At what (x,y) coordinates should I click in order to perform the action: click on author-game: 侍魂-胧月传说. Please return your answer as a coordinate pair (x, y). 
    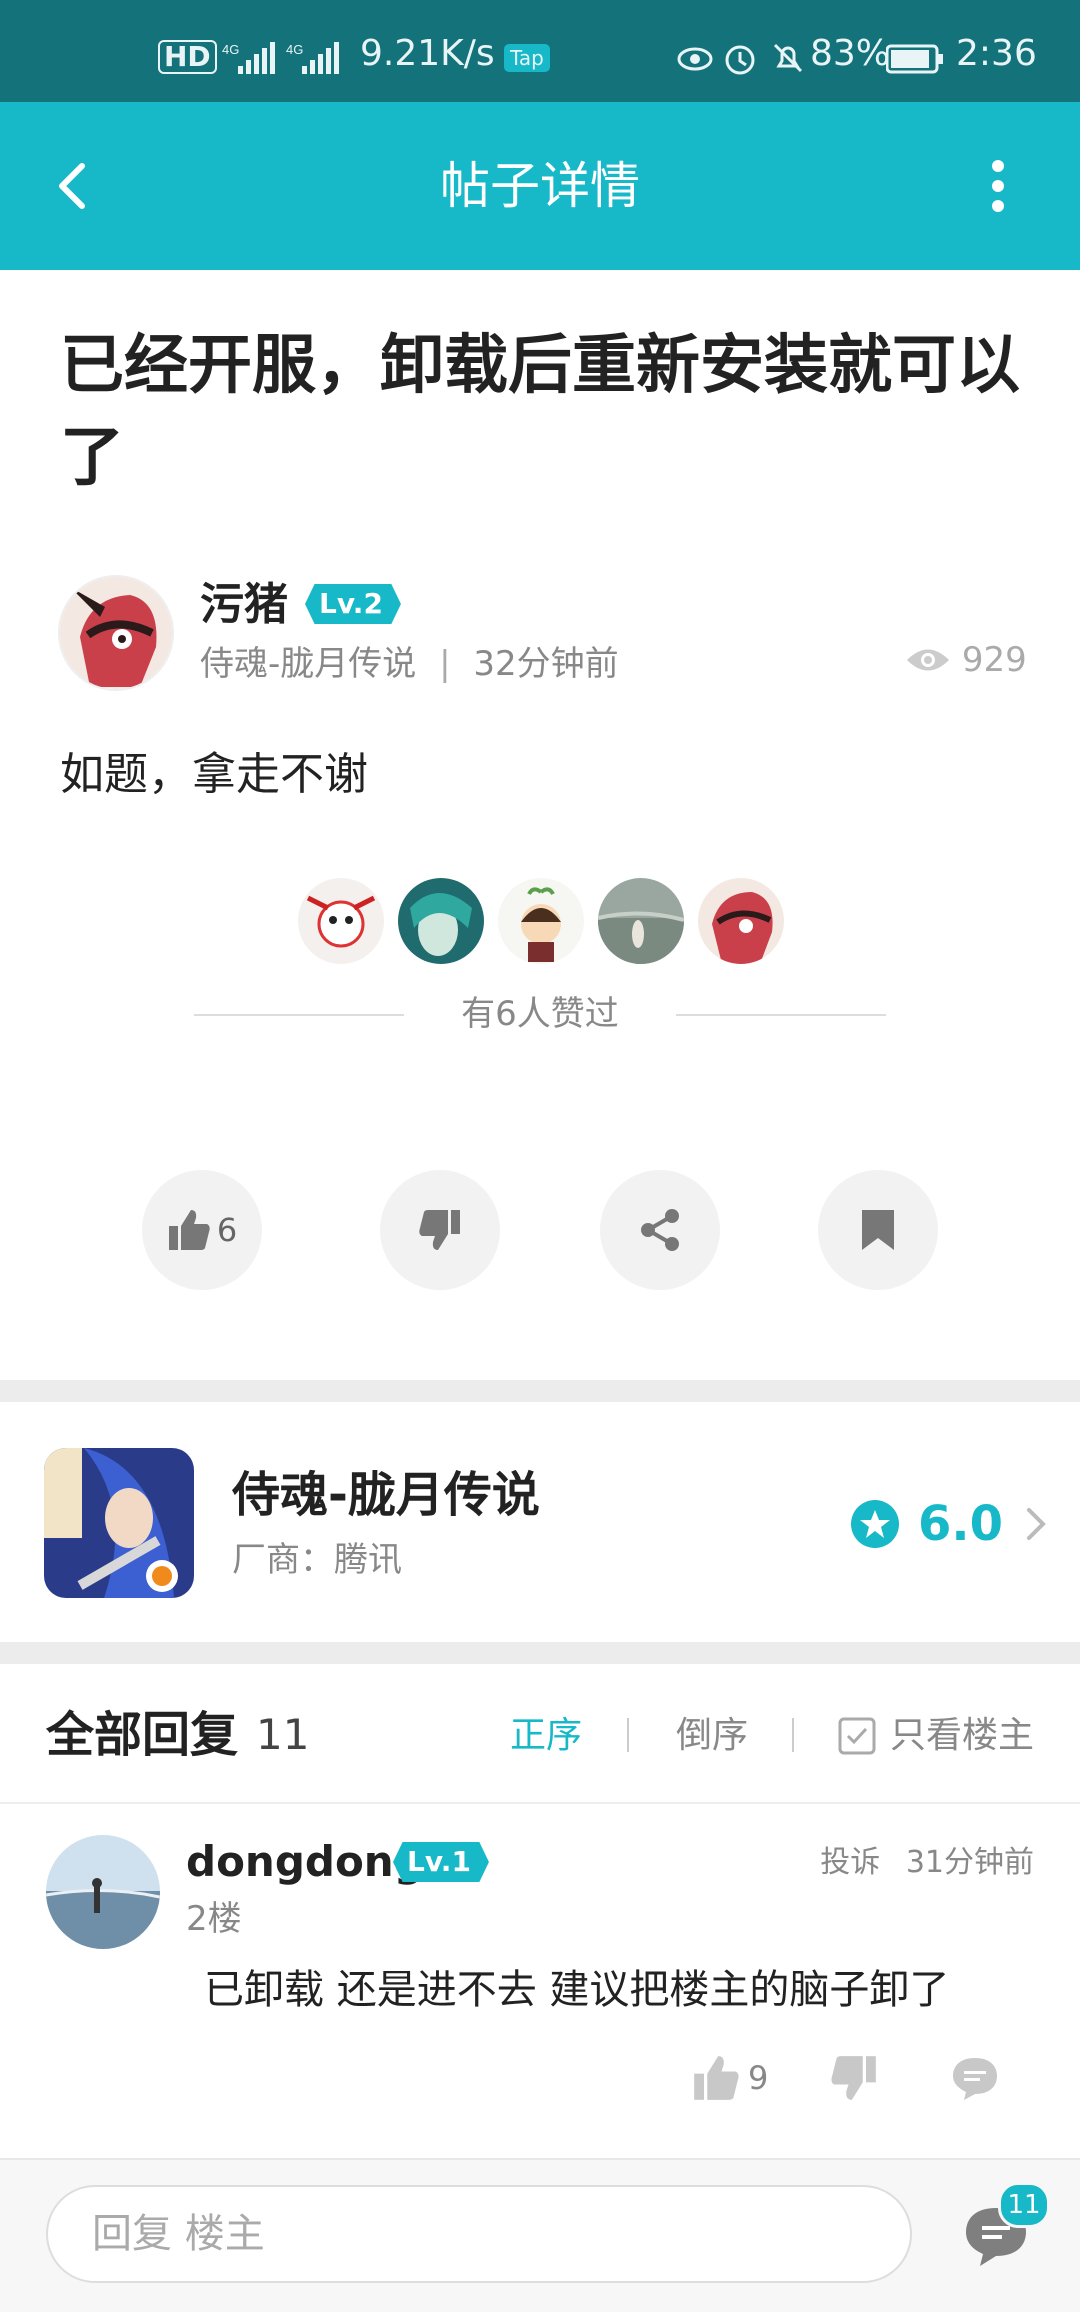
    Looking at the image, I should click on (308, 664).